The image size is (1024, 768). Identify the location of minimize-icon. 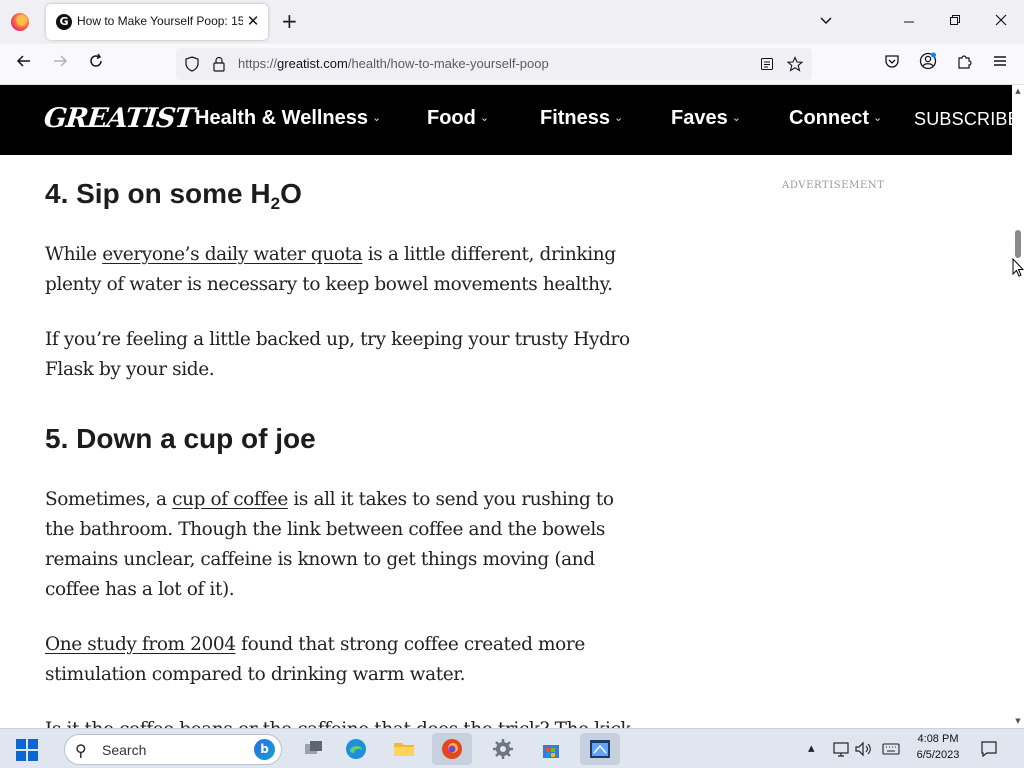
(909, 22).